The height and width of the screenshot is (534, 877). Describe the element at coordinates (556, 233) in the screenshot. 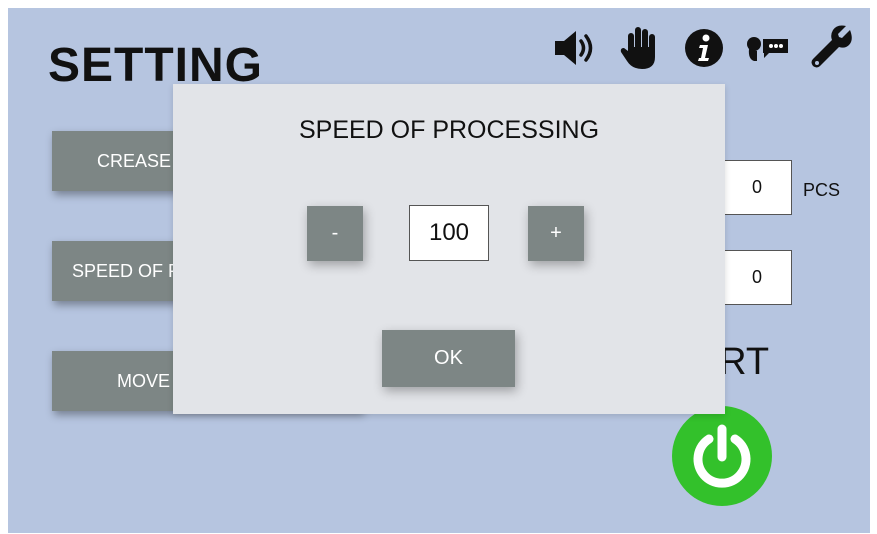

I see `increase-button: +` at that location.